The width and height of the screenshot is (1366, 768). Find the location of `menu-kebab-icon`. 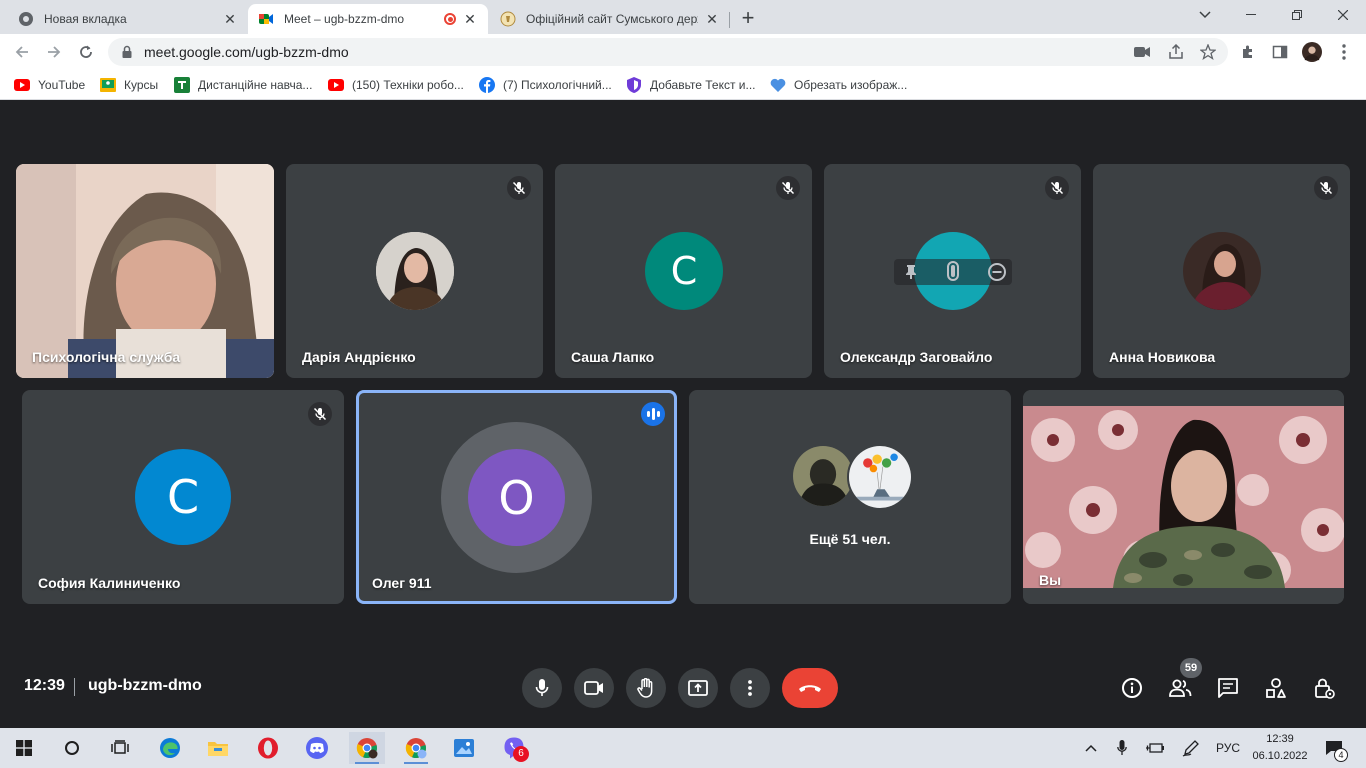

menu-kebab-icon is located at coordinates (1344, 52).